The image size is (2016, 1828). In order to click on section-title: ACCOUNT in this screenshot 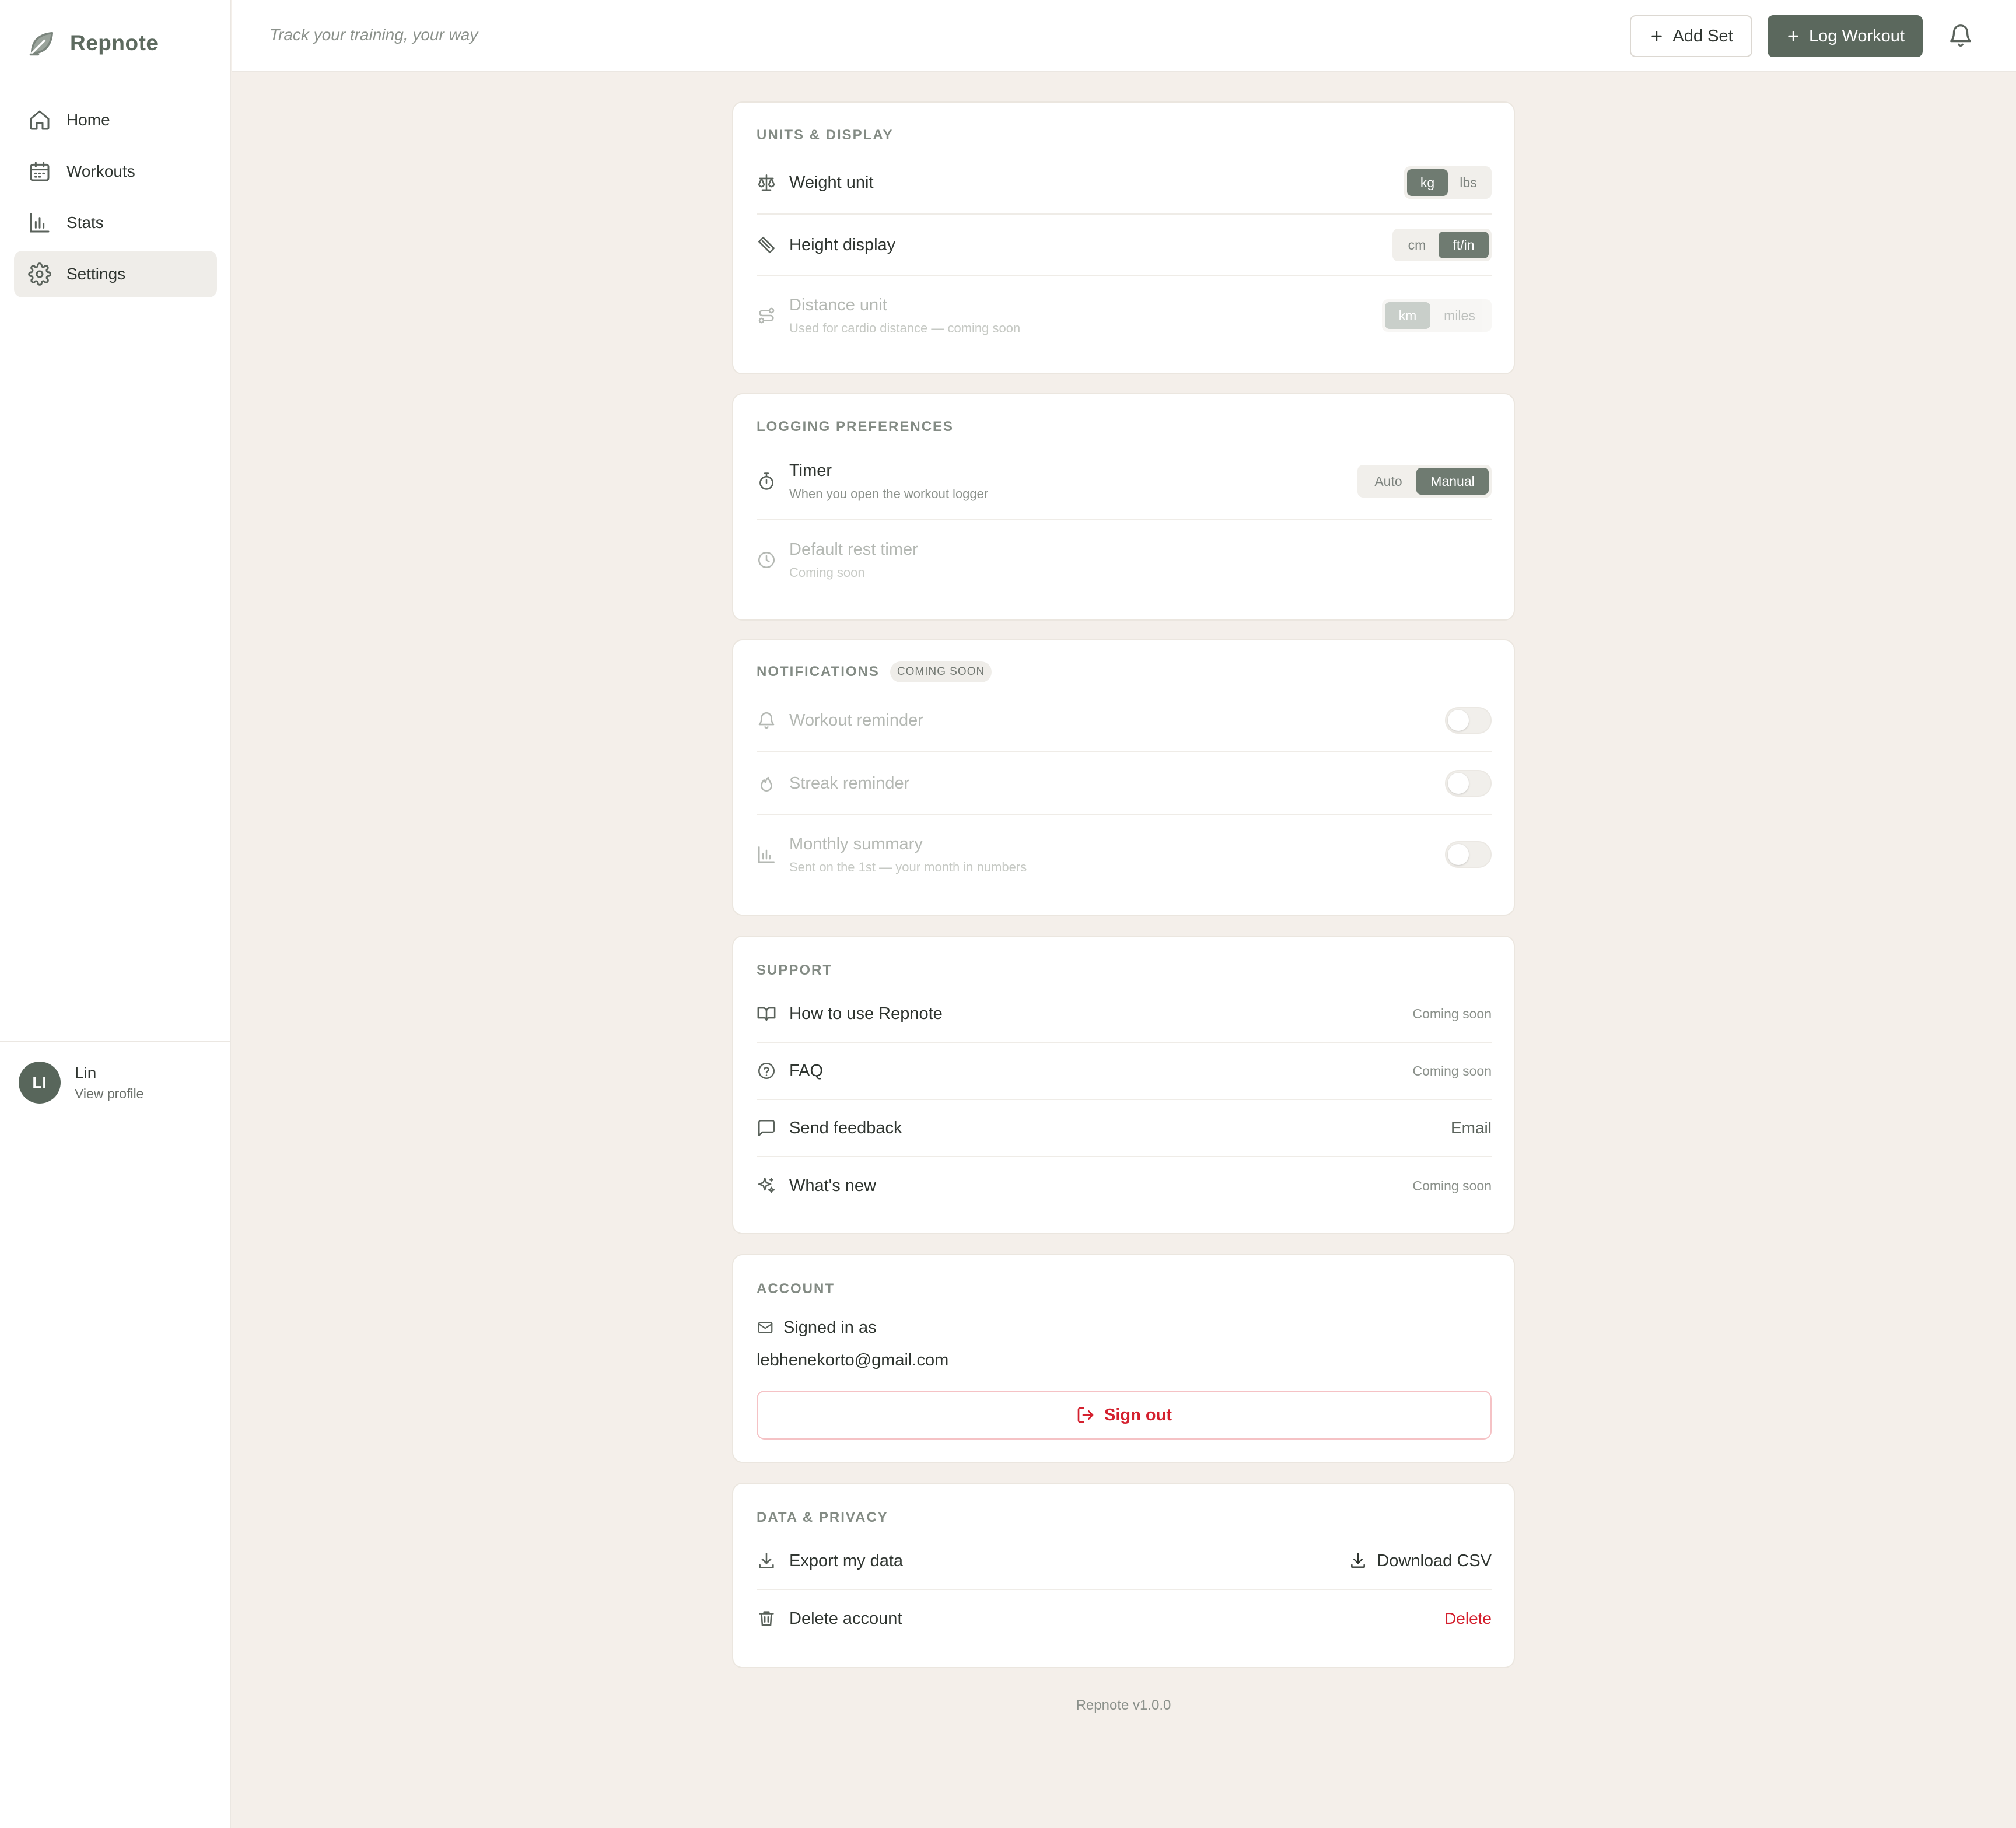, I will do `click(796, 1289)`.